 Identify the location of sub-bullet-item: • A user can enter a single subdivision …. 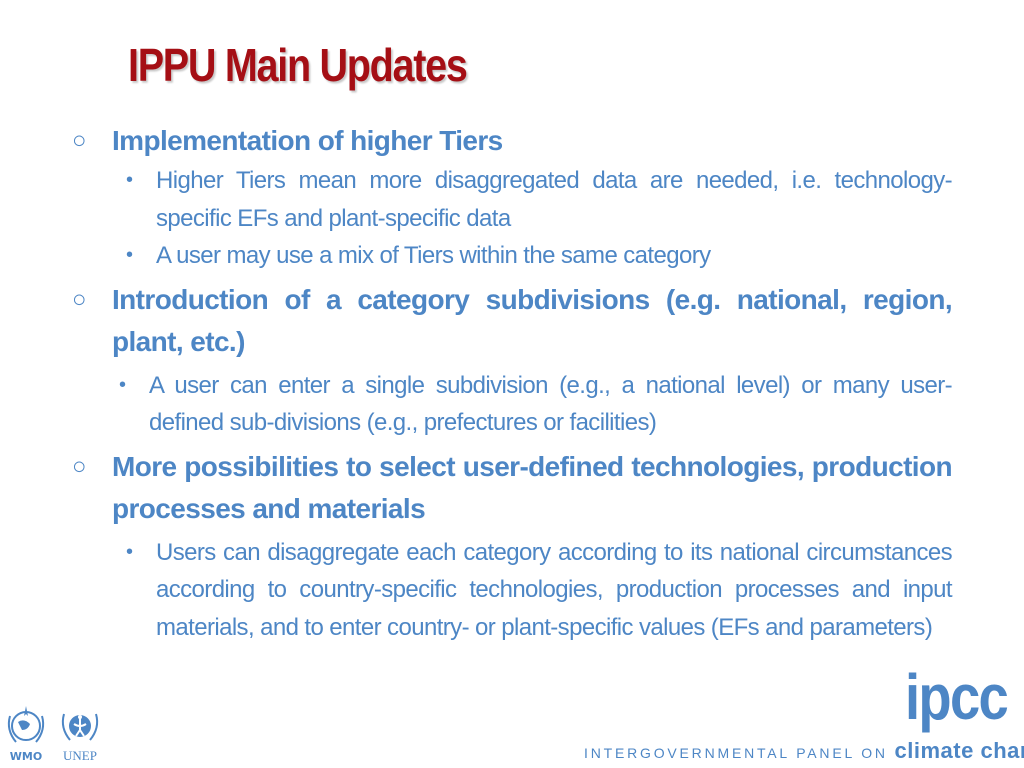
(511, 404).